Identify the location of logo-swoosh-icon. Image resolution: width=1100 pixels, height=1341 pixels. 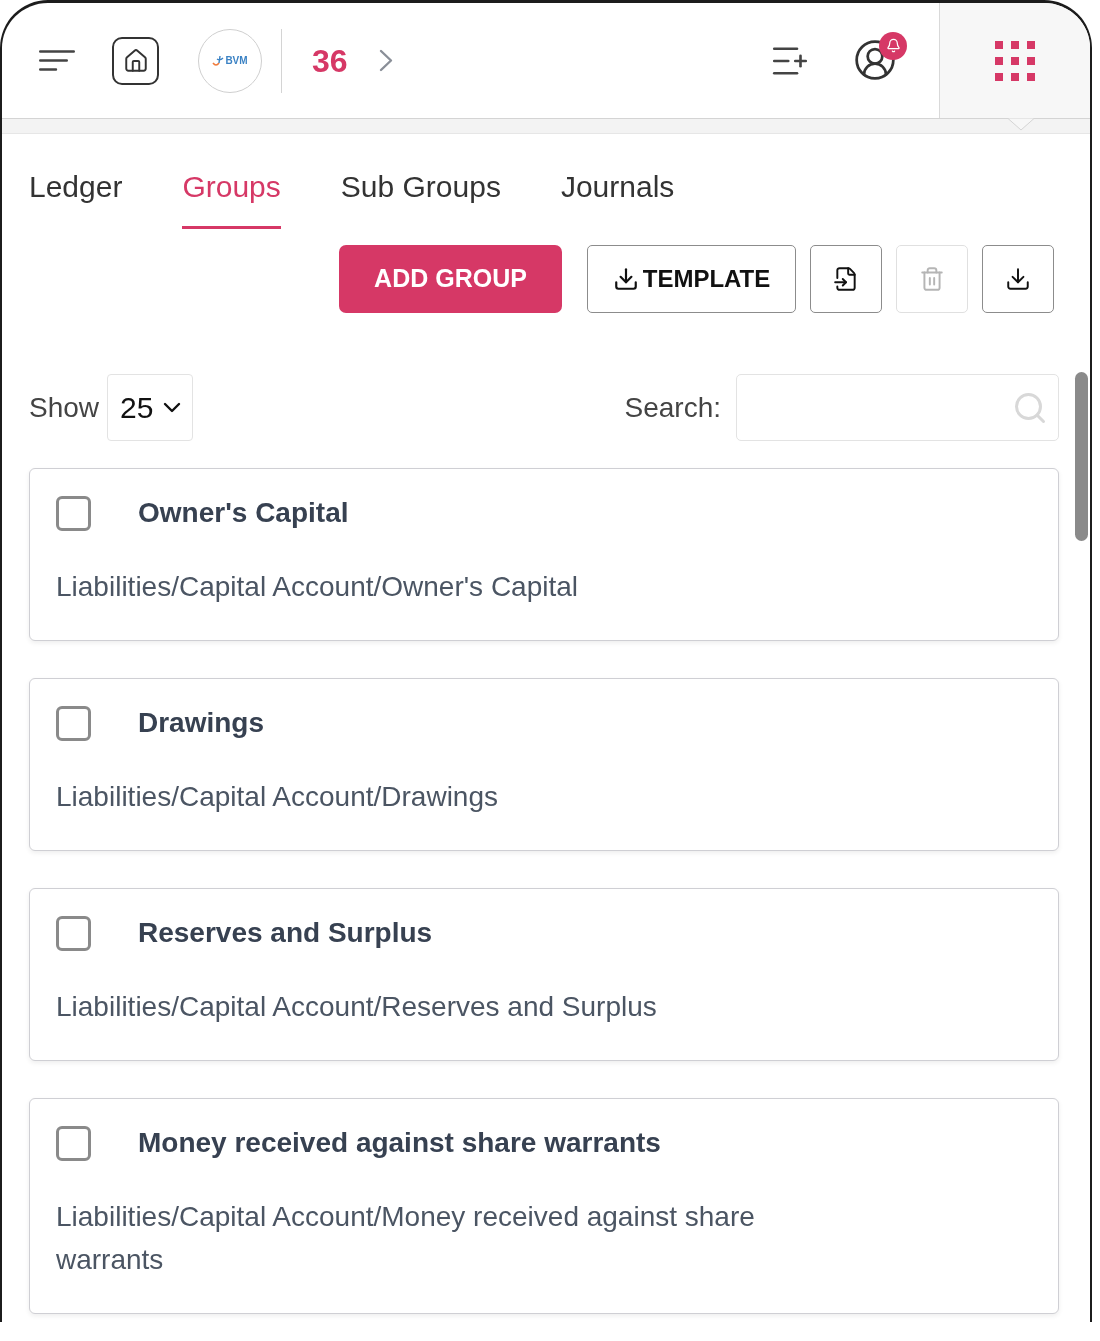
(218, 60).